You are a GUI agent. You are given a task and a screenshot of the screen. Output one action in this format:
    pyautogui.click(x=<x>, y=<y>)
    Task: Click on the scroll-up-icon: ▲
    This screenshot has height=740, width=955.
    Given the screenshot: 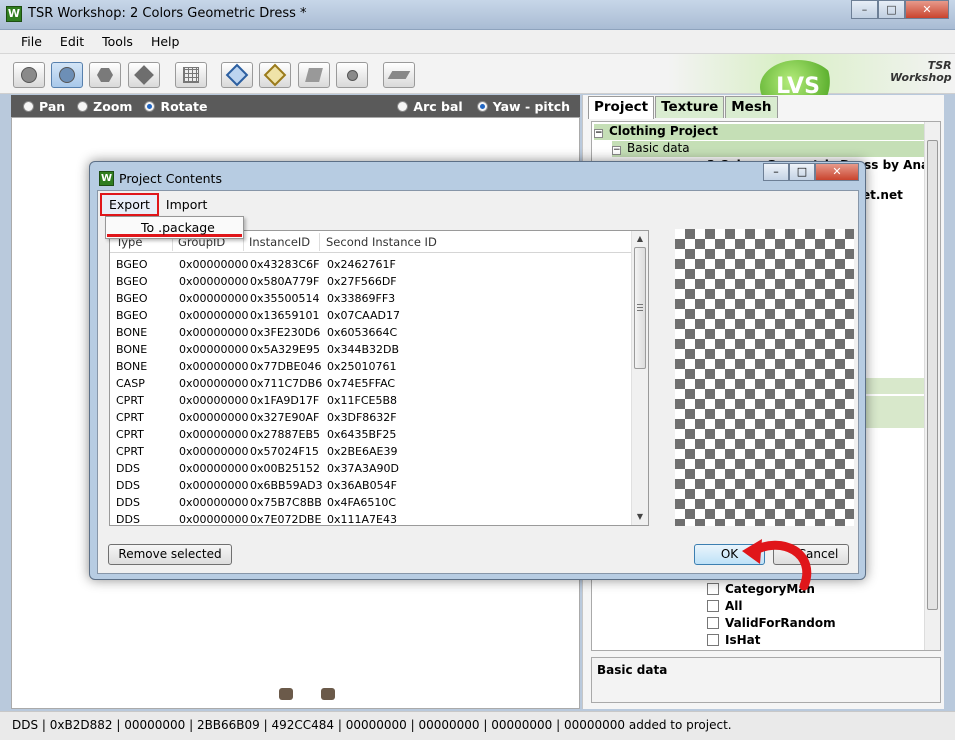 What is the action you would take?
    pyautogui.click(x=640, y=239)
    